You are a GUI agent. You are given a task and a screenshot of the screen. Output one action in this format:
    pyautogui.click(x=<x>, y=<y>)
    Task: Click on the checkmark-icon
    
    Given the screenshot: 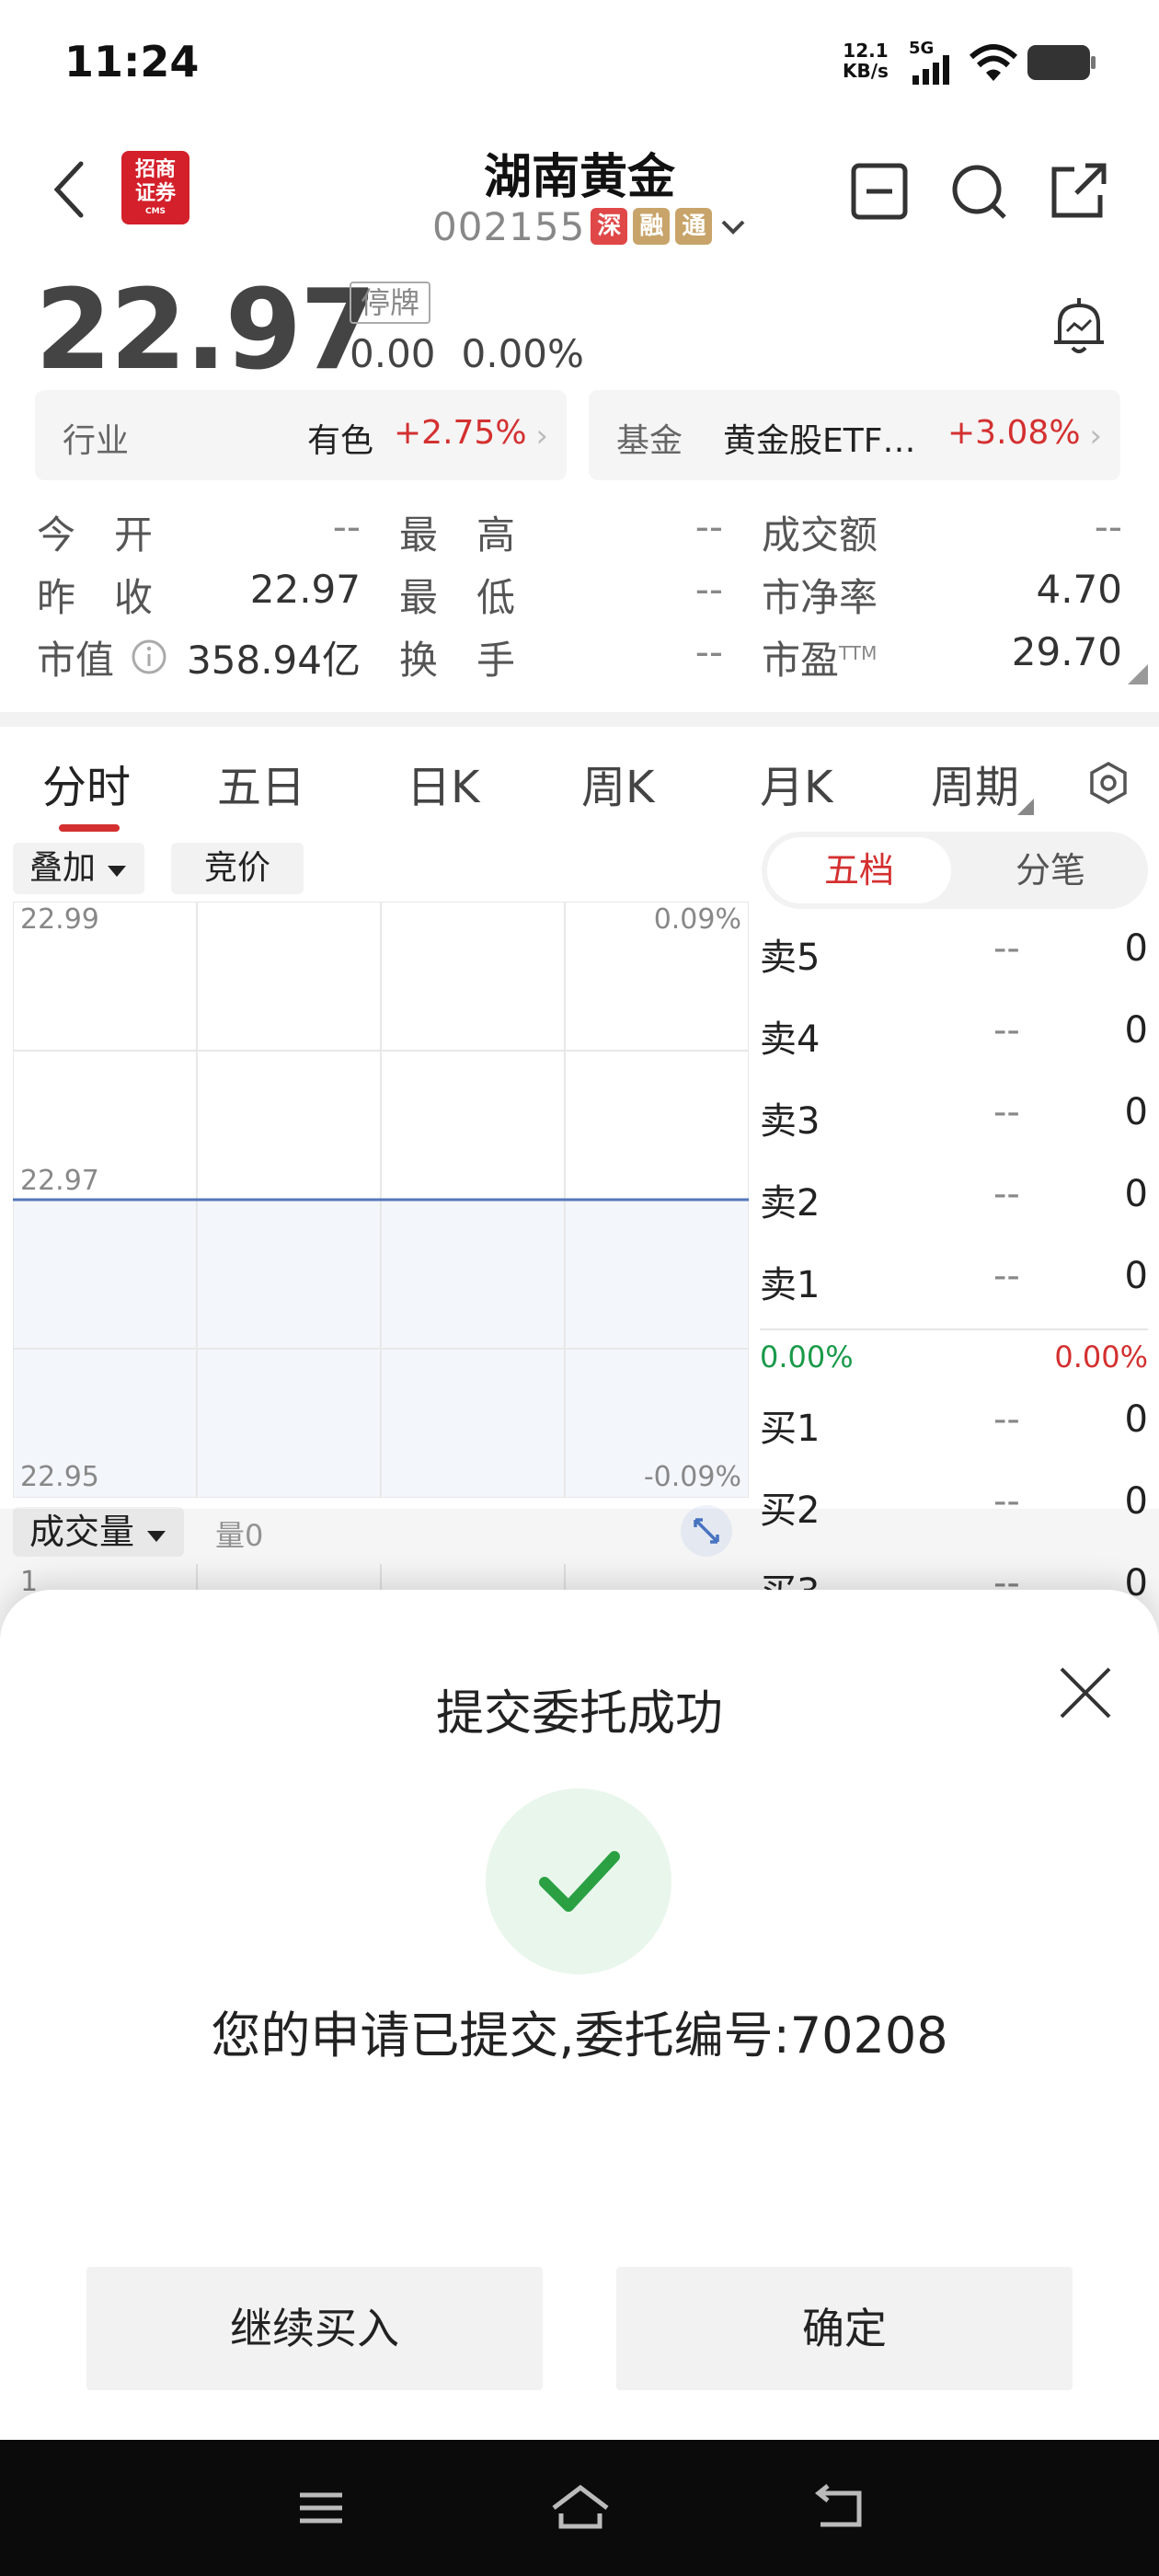 What is the action you would take?
    pyautogui.click(x=579, y=1881)
    